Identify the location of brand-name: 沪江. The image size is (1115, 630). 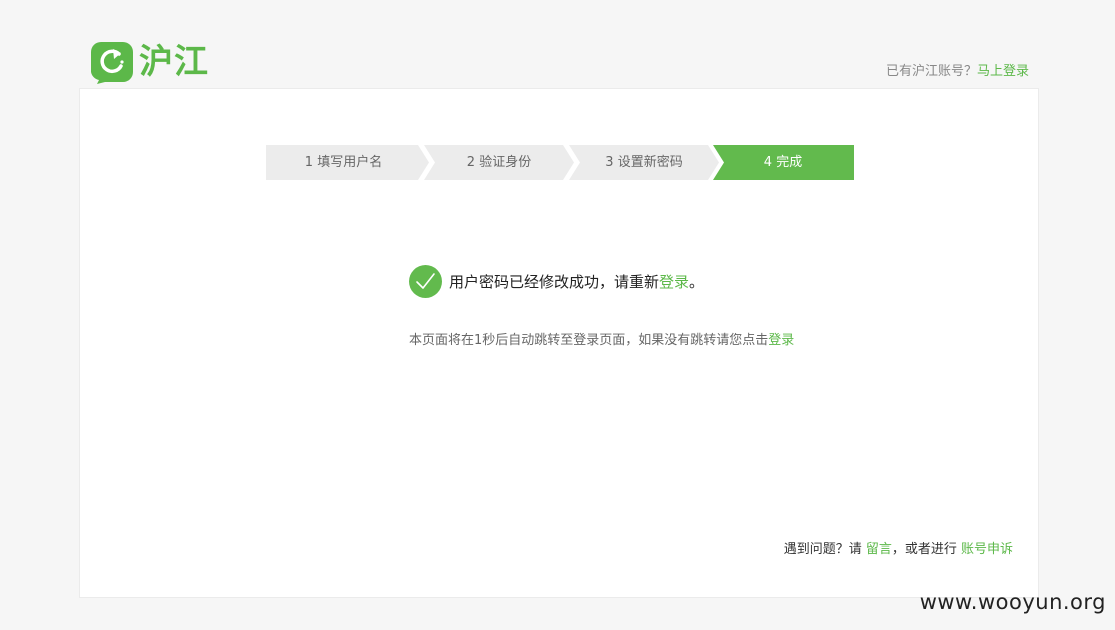
(174, 62).